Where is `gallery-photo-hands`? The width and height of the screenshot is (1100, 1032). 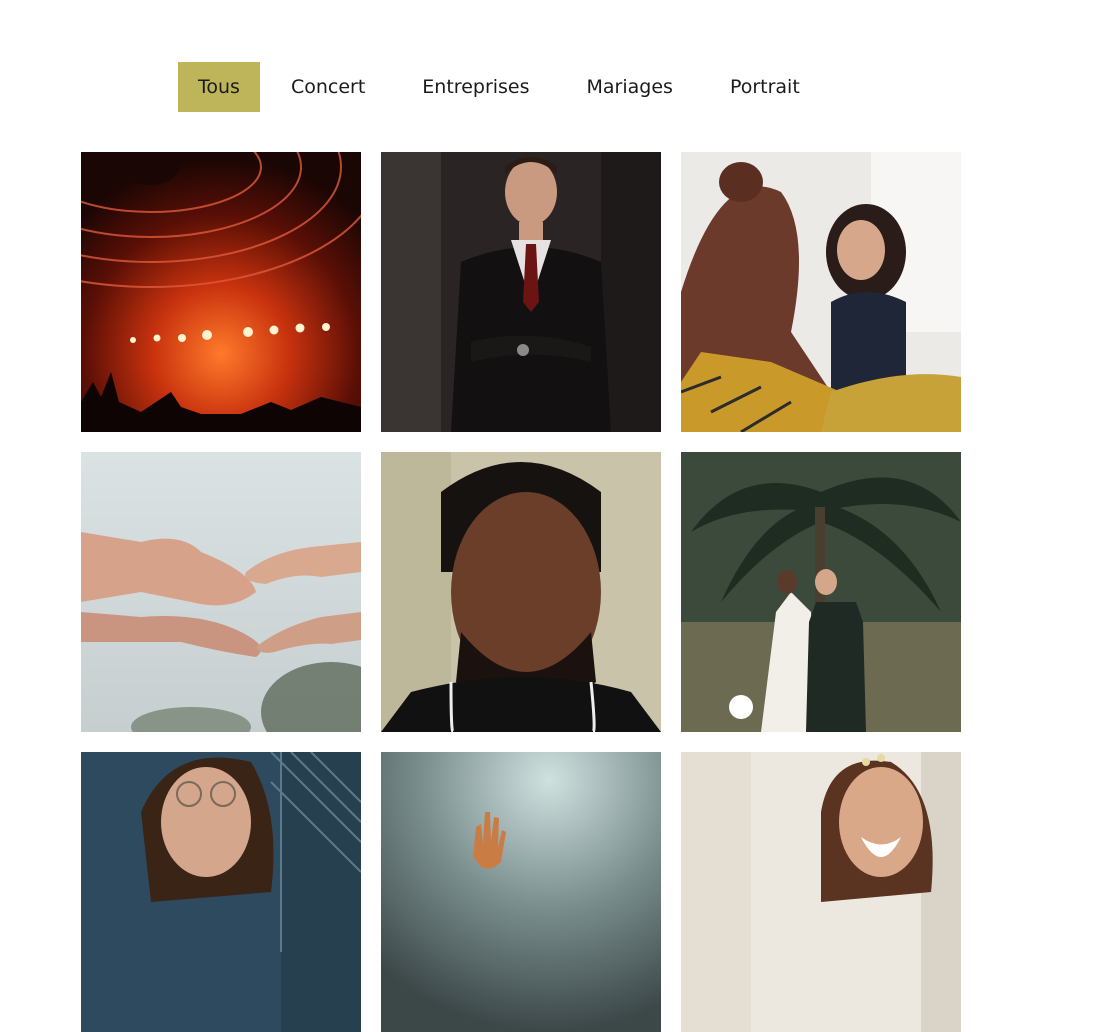
gallery-photo-hands is located at coordinates (221, 592).